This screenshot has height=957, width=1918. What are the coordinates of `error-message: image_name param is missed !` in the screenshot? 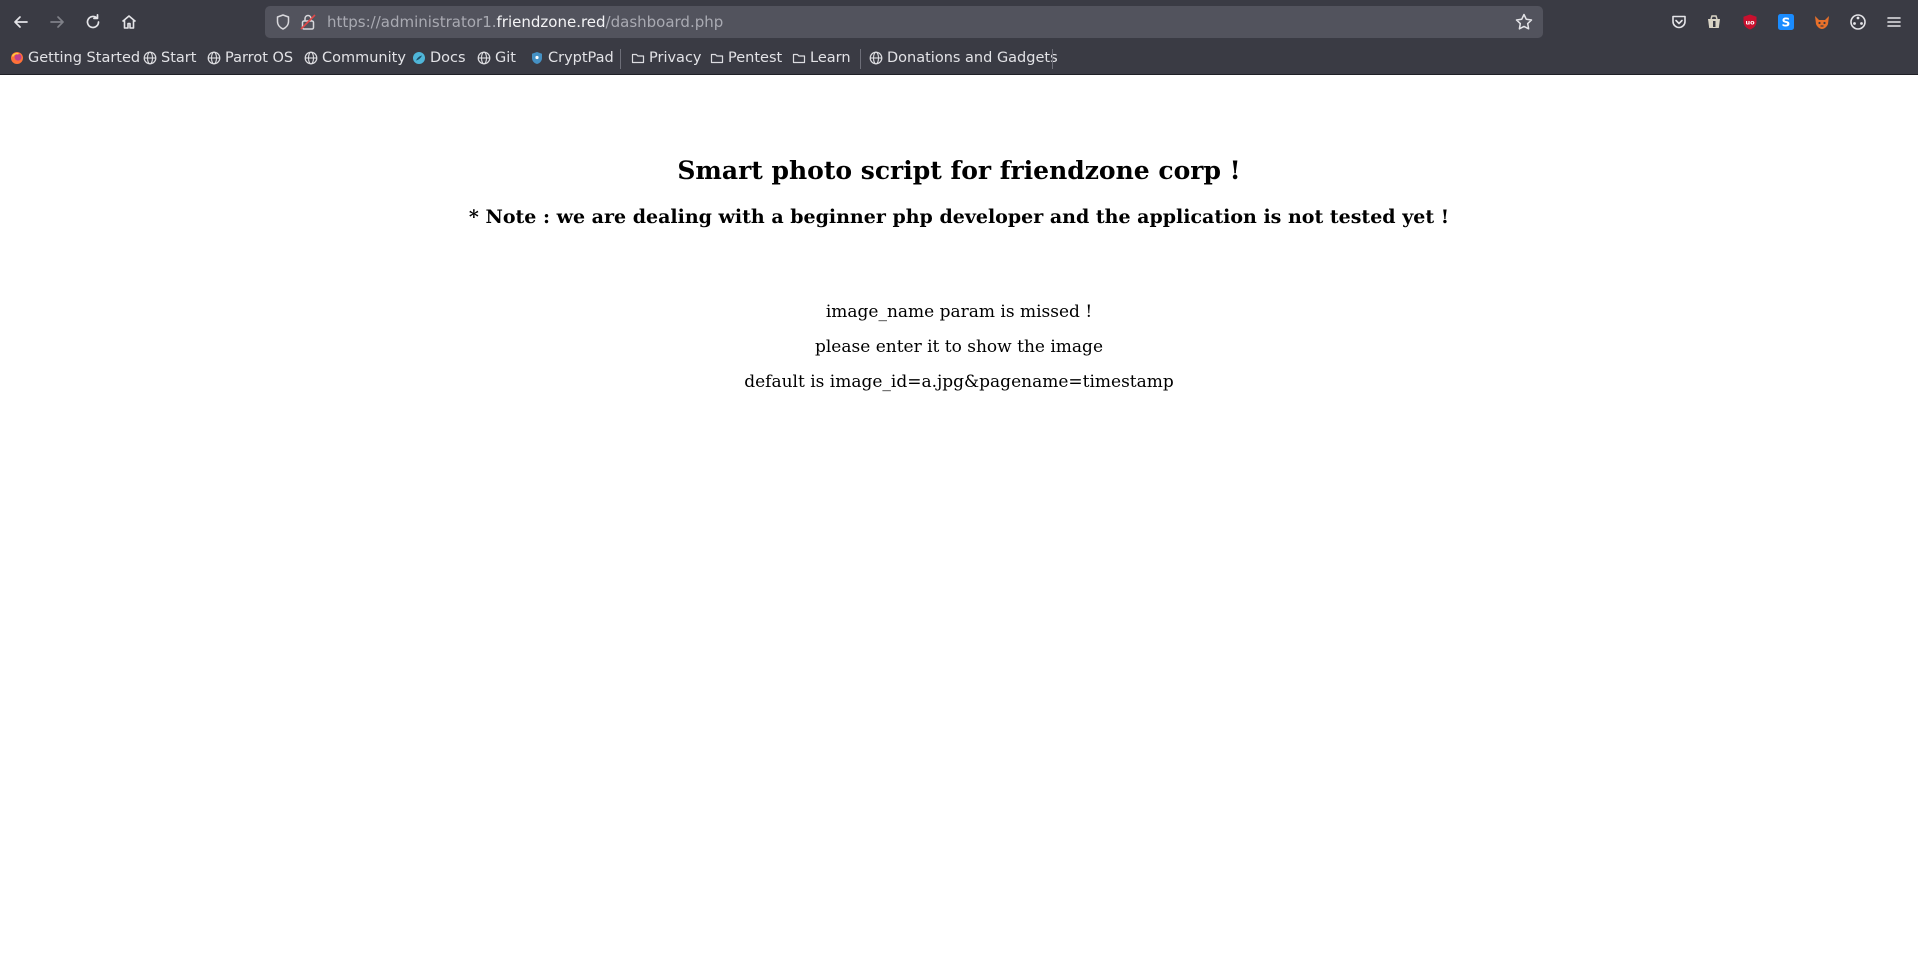 It's located at (959, 312).